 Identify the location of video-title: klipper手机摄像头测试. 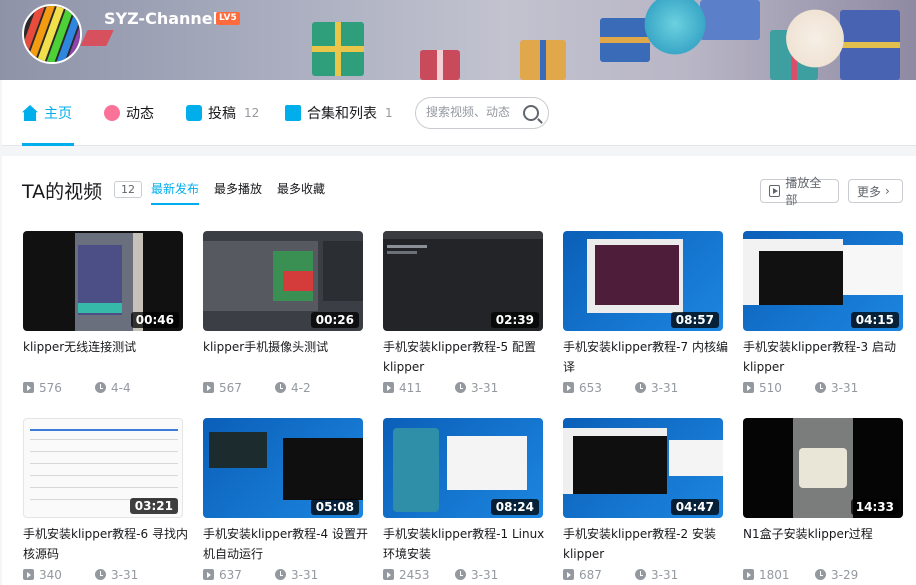
(287, 347).